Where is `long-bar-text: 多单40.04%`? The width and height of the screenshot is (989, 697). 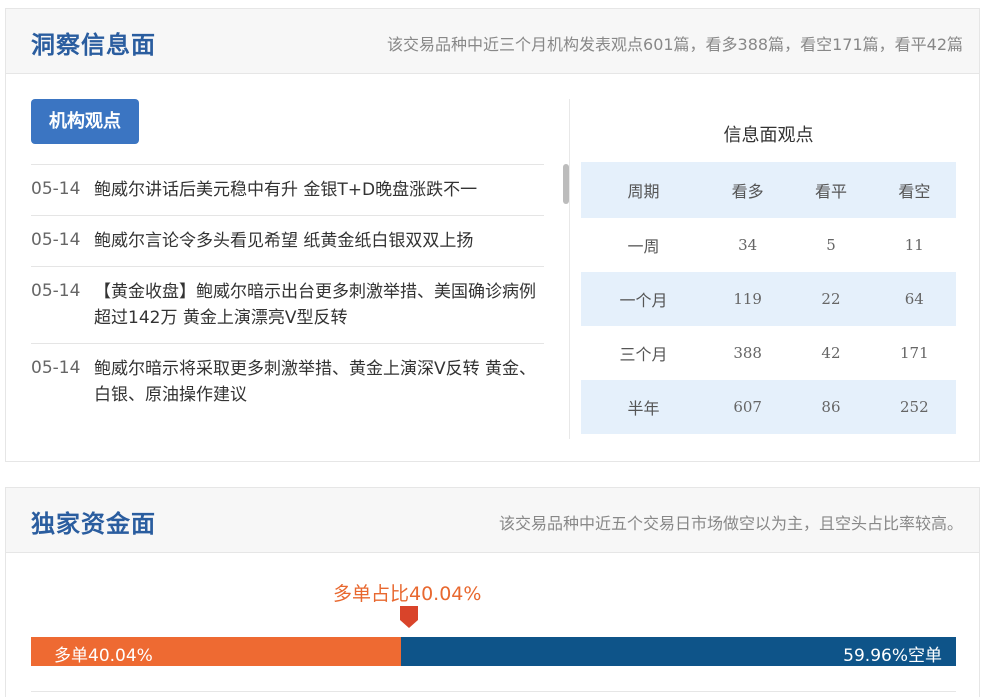 long-bar-text: 多单40.04% is located at coordinates (103, 656).